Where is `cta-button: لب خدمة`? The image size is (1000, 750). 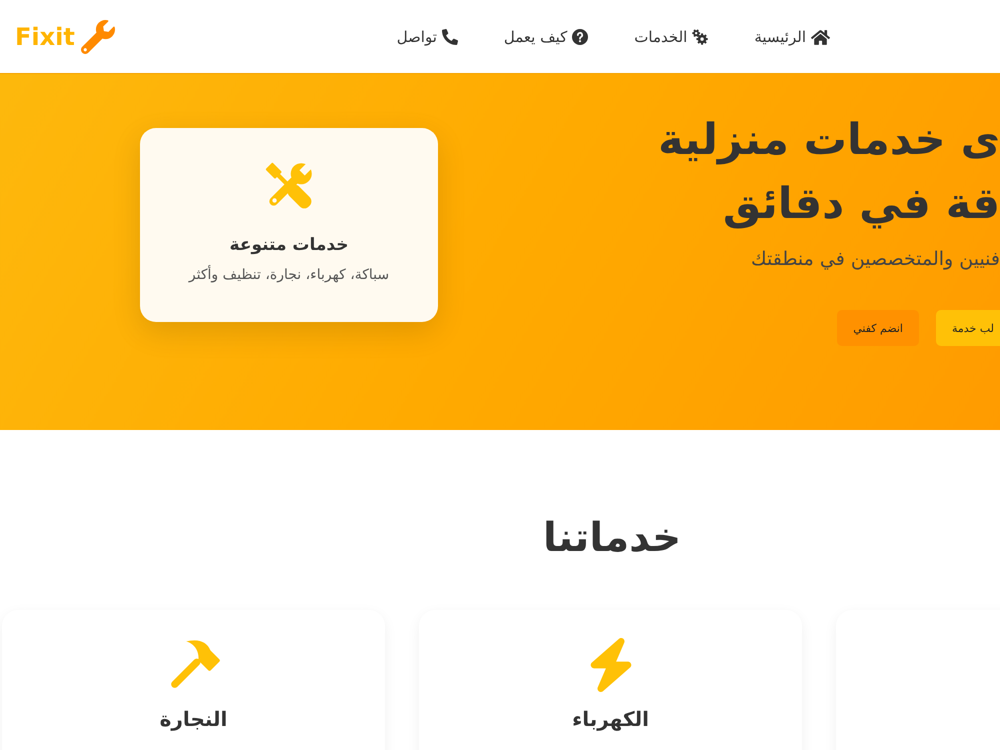 cta-button: لب خدمة is located at coordinates (968, 328).